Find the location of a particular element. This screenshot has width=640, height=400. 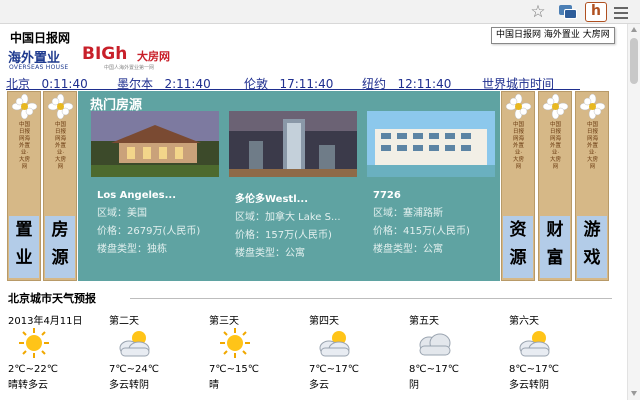

forecast-desc: 多云 is located at coordinates (319, 385).